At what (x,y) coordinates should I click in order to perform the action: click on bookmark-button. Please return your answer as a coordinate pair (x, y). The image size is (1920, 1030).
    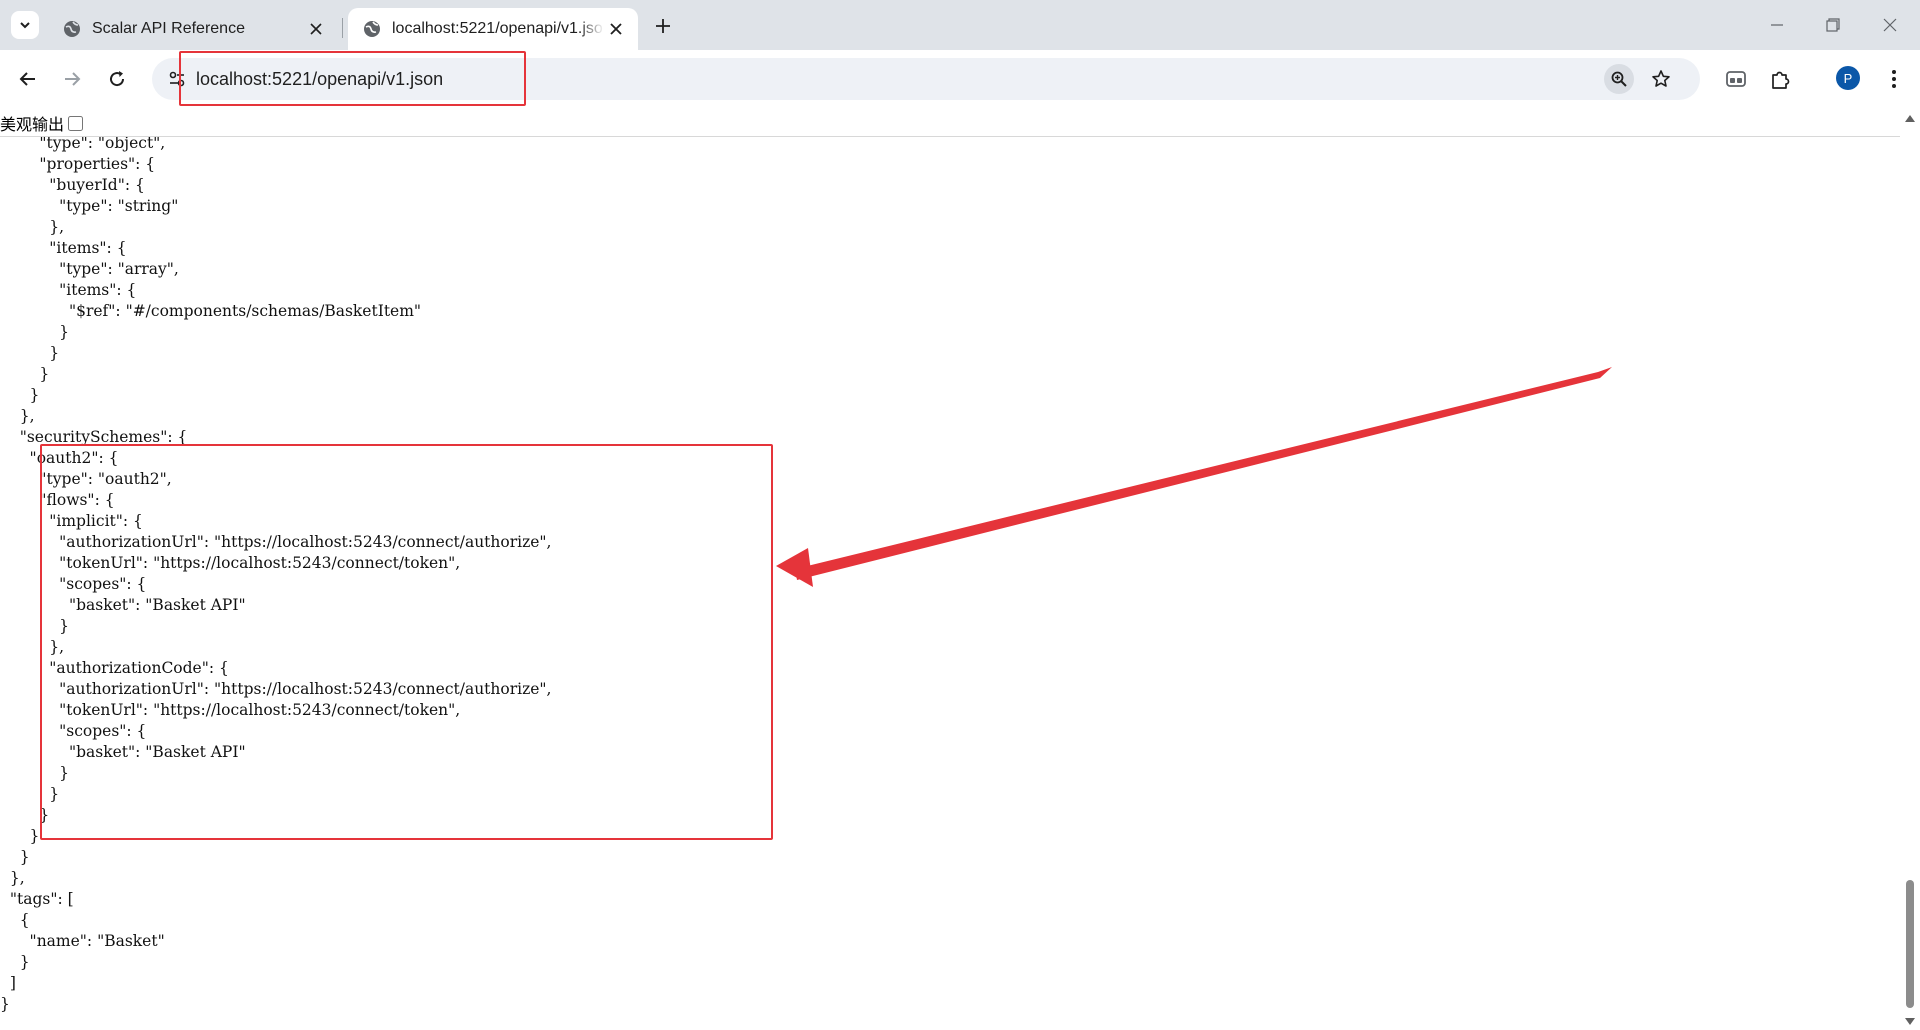
    Looking at the image, I should click on (1661, 79).